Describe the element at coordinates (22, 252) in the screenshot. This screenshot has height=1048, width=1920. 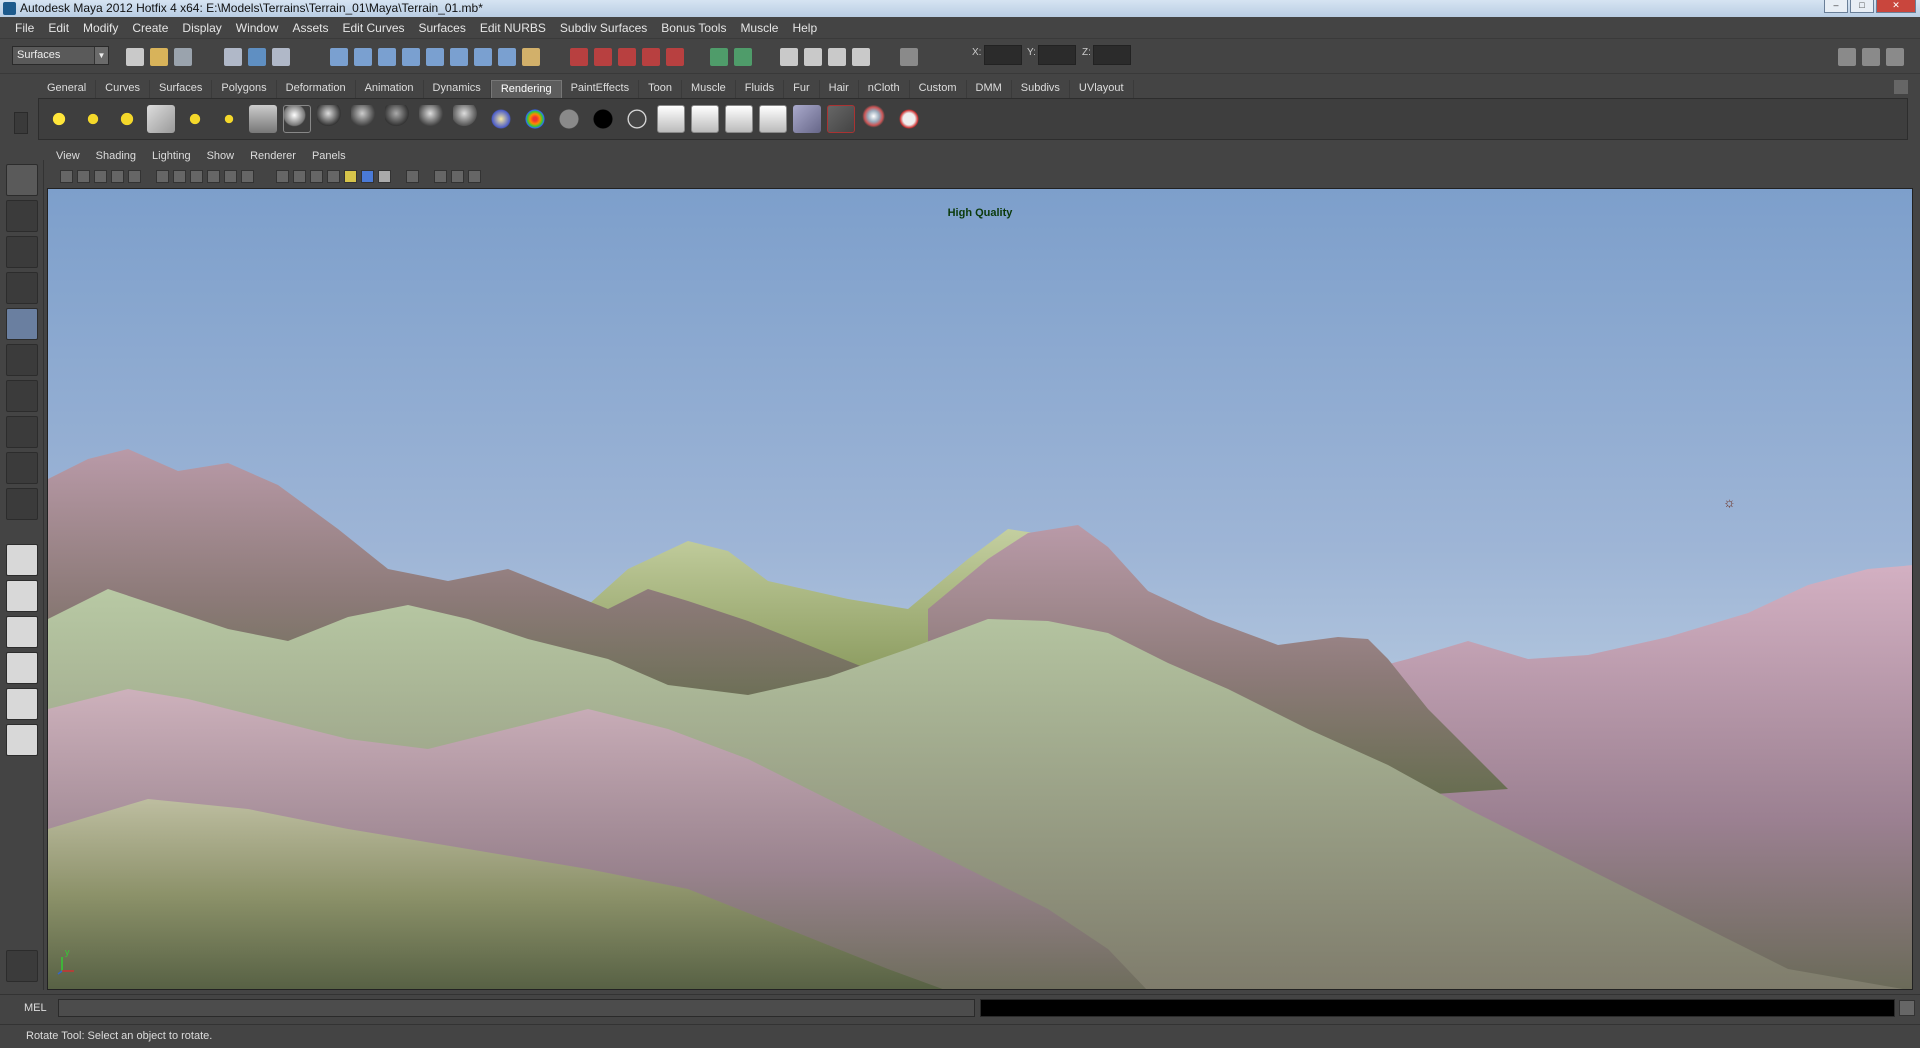
I see `paint-select-tool-icon` at that location.